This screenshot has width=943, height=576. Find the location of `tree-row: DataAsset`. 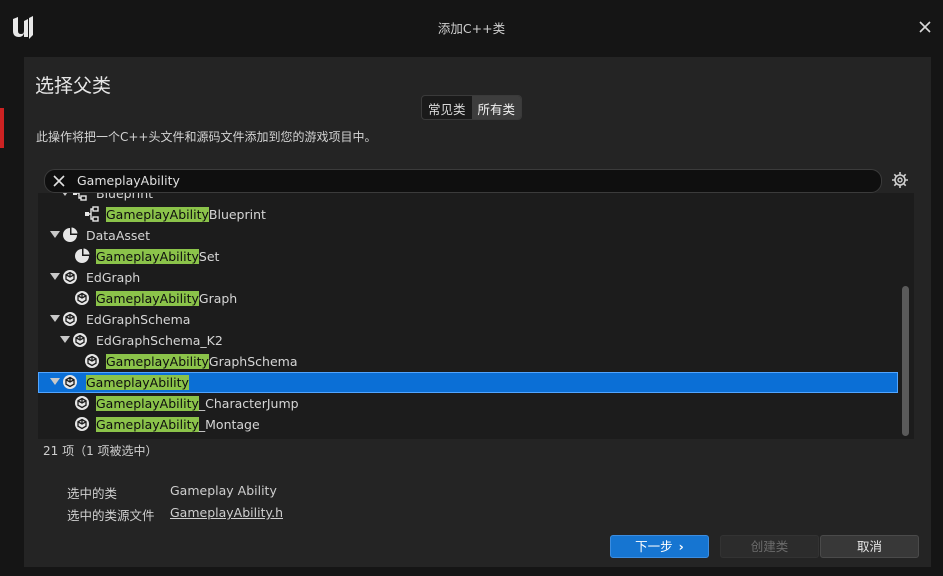

tree-row: DataAsset is located at coordinates (468, 235).